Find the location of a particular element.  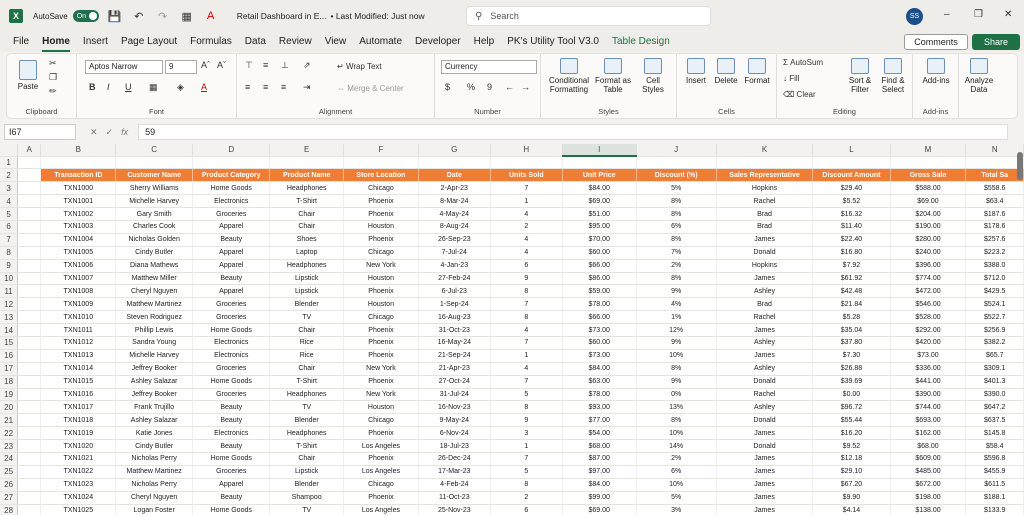

table-cell: $178.6 is located at coordinates (994, 227).